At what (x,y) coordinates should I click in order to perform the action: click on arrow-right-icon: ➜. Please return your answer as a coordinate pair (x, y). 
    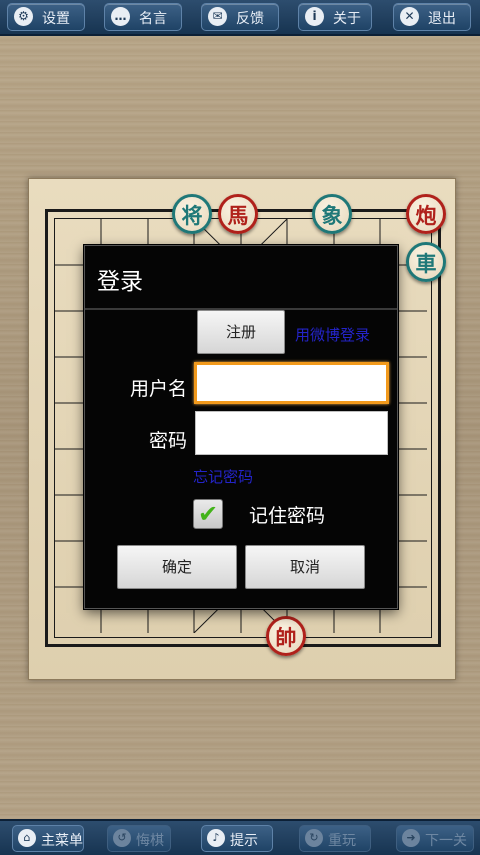
    Looking at the image, I should click on (411, 838).